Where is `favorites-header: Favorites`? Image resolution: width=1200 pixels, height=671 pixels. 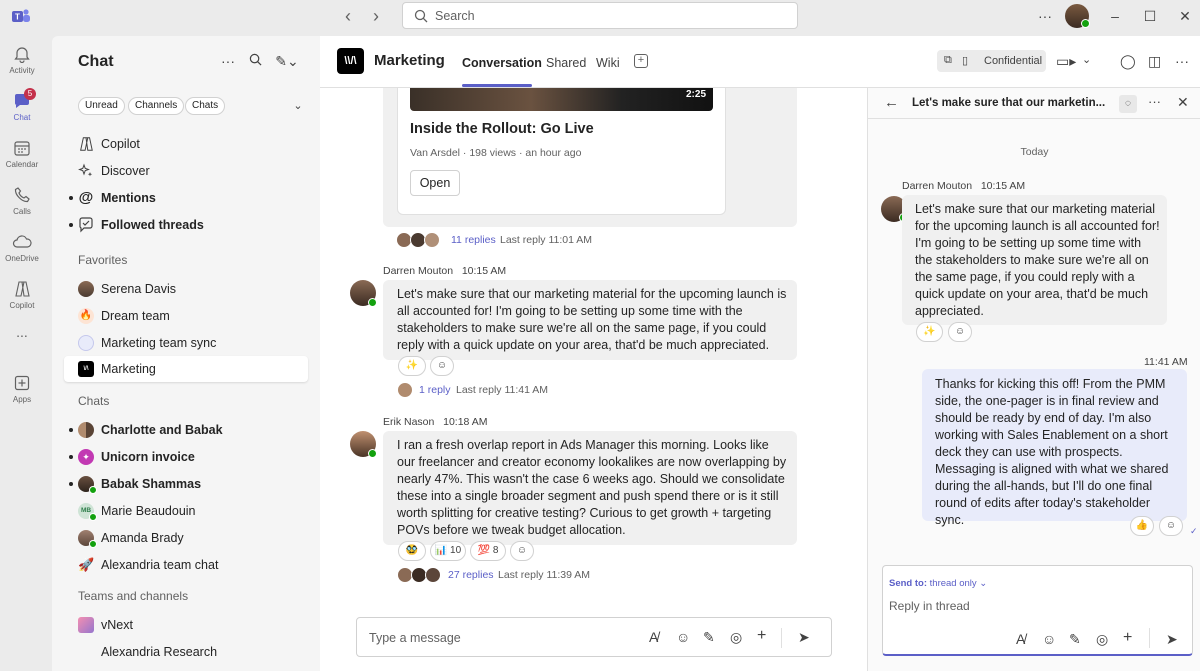 favorites-header: Favorites is located at coordinates (103, 260).